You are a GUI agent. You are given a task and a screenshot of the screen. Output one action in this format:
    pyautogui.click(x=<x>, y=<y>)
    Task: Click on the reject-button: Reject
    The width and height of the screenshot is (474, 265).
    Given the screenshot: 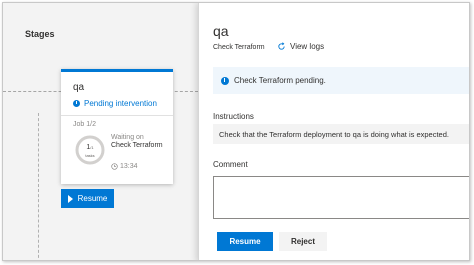 What is the action you would take?
    pyautogui.click(x=303, y=241)
    